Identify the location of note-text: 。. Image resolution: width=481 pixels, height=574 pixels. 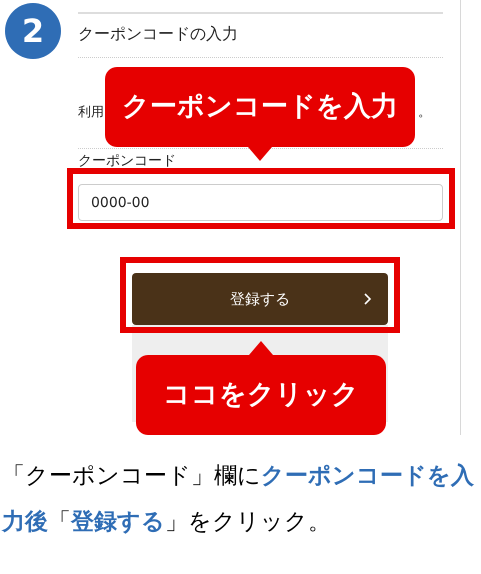
(424, 113).